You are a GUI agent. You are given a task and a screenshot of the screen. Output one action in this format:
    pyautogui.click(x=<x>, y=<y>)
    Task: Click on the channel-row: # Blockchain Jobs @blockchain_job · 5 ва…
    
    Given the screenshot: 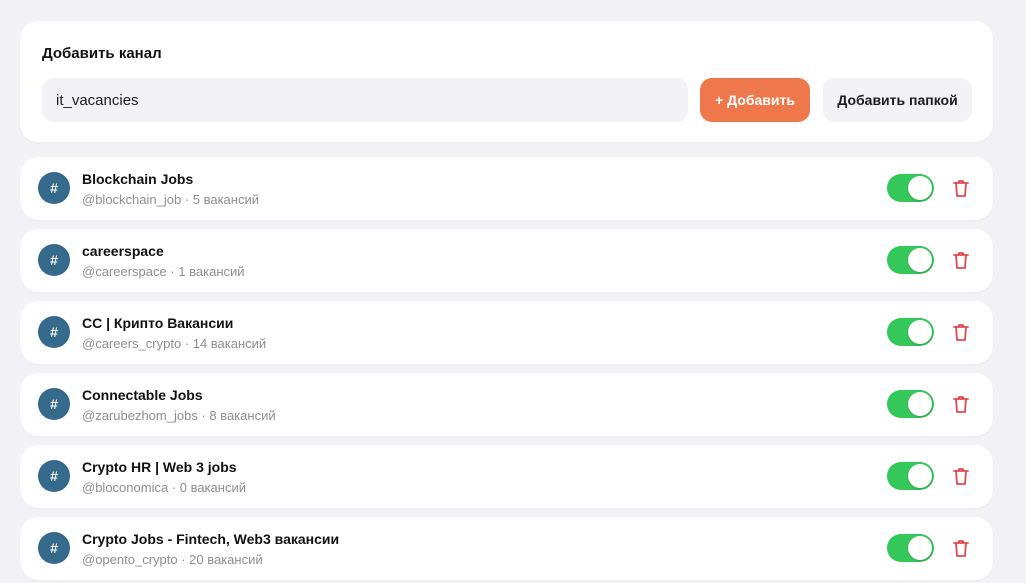 What is the action you would take?
    pyautogui.click(x=506, y=188)
    